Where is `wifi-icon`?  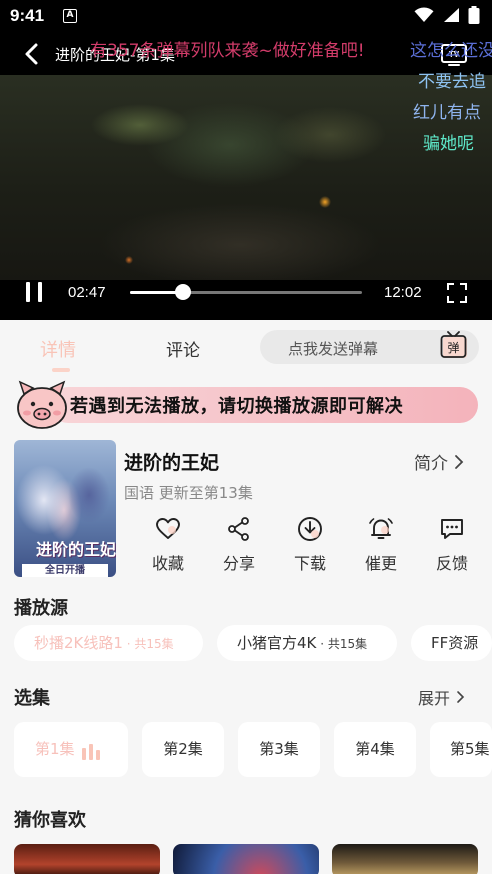 wifi-icon is located at coordinates (424, 15).